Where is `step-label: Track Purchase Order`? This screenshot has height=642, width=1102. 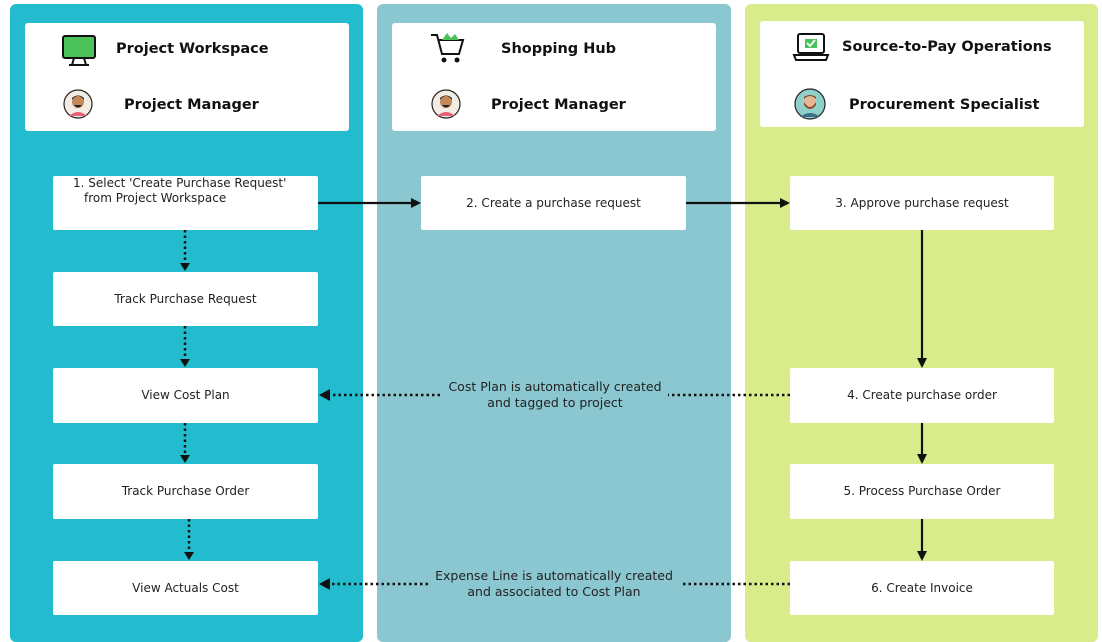 step-label: Track Purchase Order is located at coordinates (185, 491).